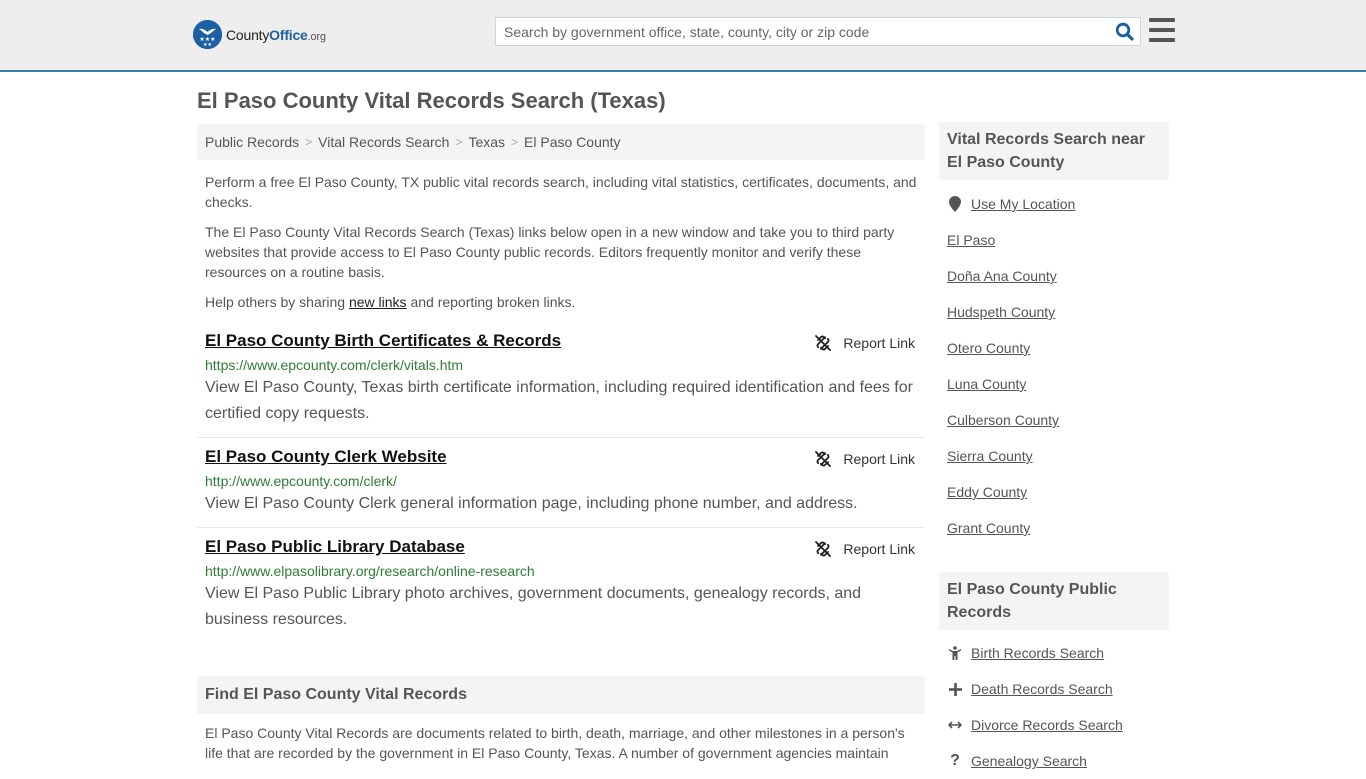 This screenshot has height=779, width=1366. I want to click on nearby-item: Doña Ana County, so click(1054, 276).